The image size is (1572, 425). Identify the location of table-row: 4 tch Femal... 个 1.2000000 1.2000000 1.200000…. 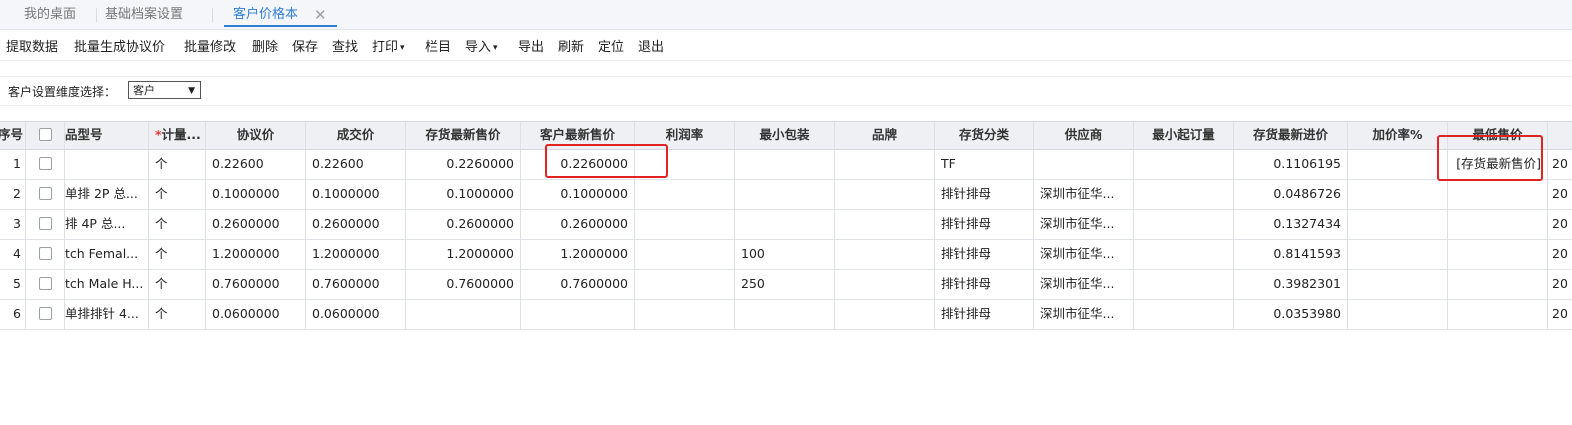
(786, 254).